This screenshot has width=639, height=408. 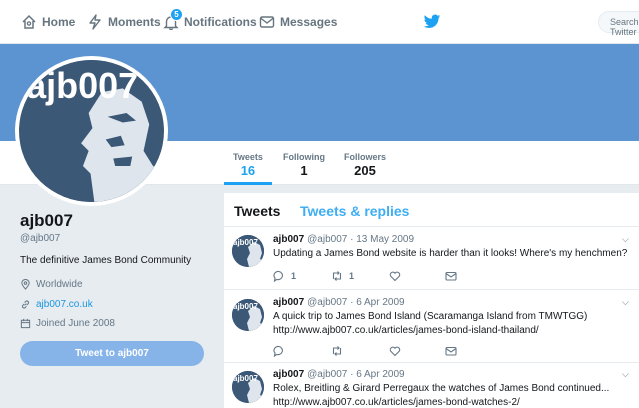 I want to click on tweet-meta: @ajb007 · 13 May 2009, so click(x=360, y=239).